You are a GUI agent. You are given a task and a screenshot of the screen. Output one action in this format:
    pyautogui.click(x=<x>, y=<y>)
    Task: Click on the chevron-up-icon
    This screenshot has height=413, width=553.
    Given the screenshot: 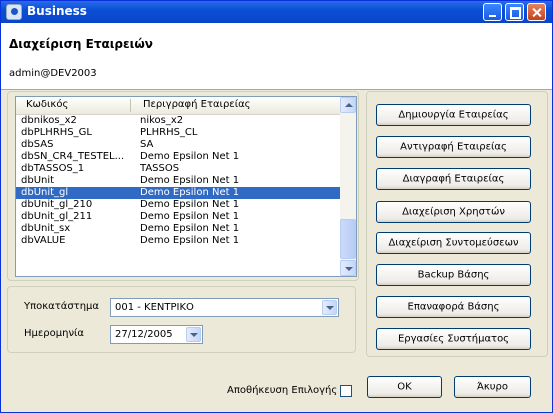 What is the action you would take?
    pyautogui.click(x=349, y=105)
    